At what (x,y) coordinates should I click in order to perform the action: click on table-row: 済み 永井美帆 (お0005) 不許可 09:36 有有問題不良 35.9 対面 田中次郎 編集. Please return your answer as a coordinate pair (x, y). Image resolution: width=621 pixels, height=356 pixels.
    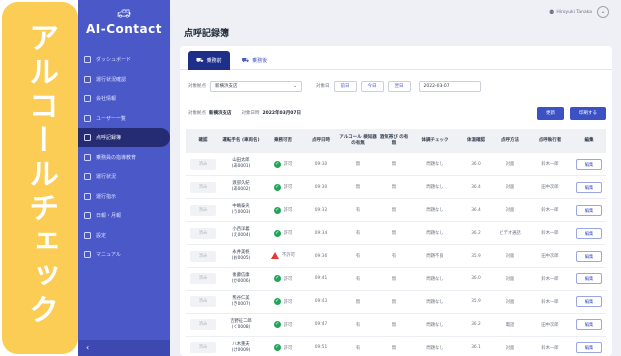
    Looking at the image, I should click on (396, 256).